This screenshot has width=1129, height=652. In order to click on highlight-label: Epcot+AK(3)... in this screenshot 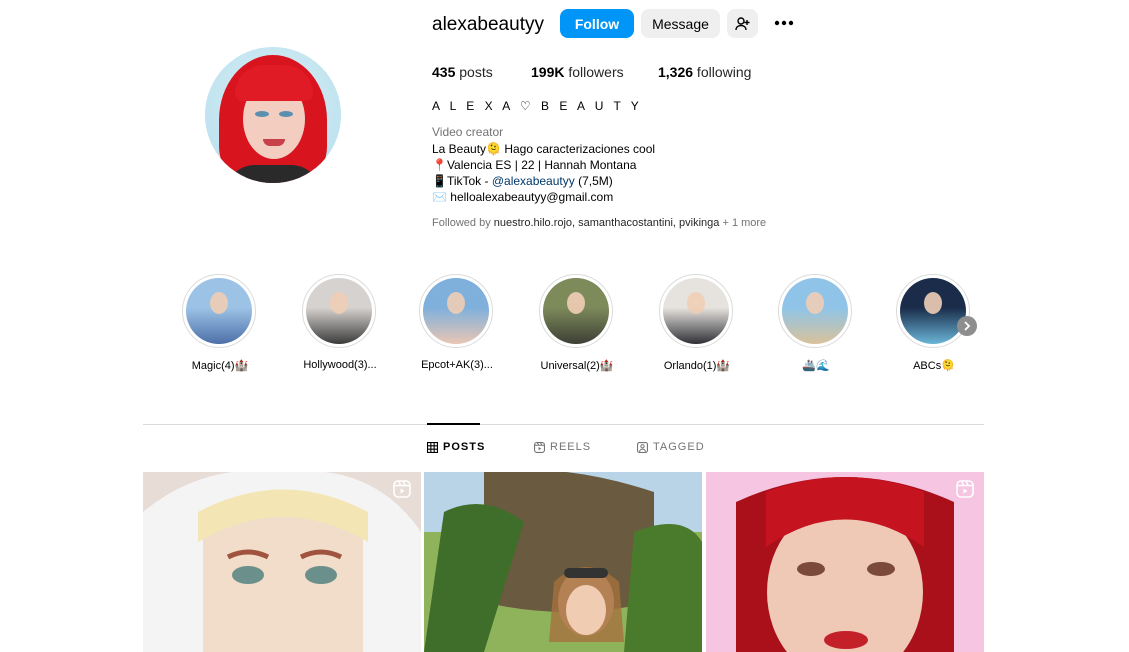, I will do `click(457, 365)`.